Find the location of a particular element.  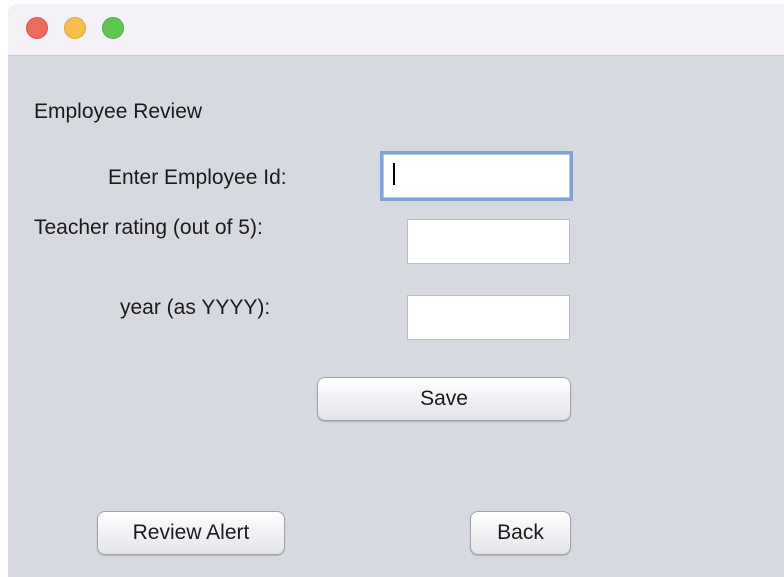

save-button: Save is located at coordinates (444, 399).